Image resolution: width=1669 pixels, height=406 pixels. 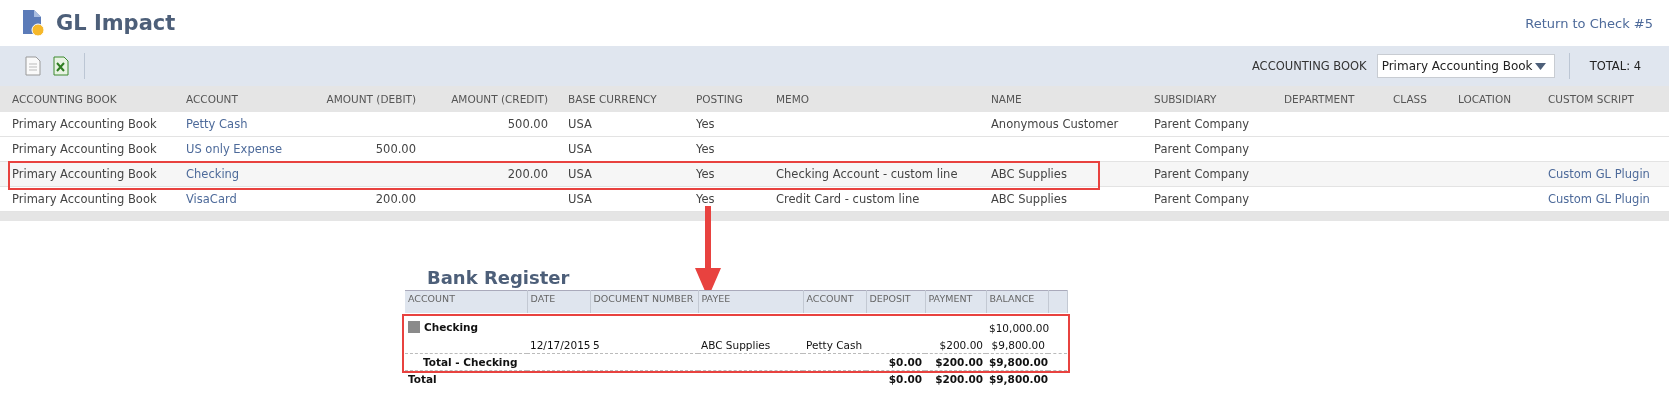 What do you see at coordinates (558, 301) in the screenshot?
I see `column-header: DATE` at bounding box center [558, 301].